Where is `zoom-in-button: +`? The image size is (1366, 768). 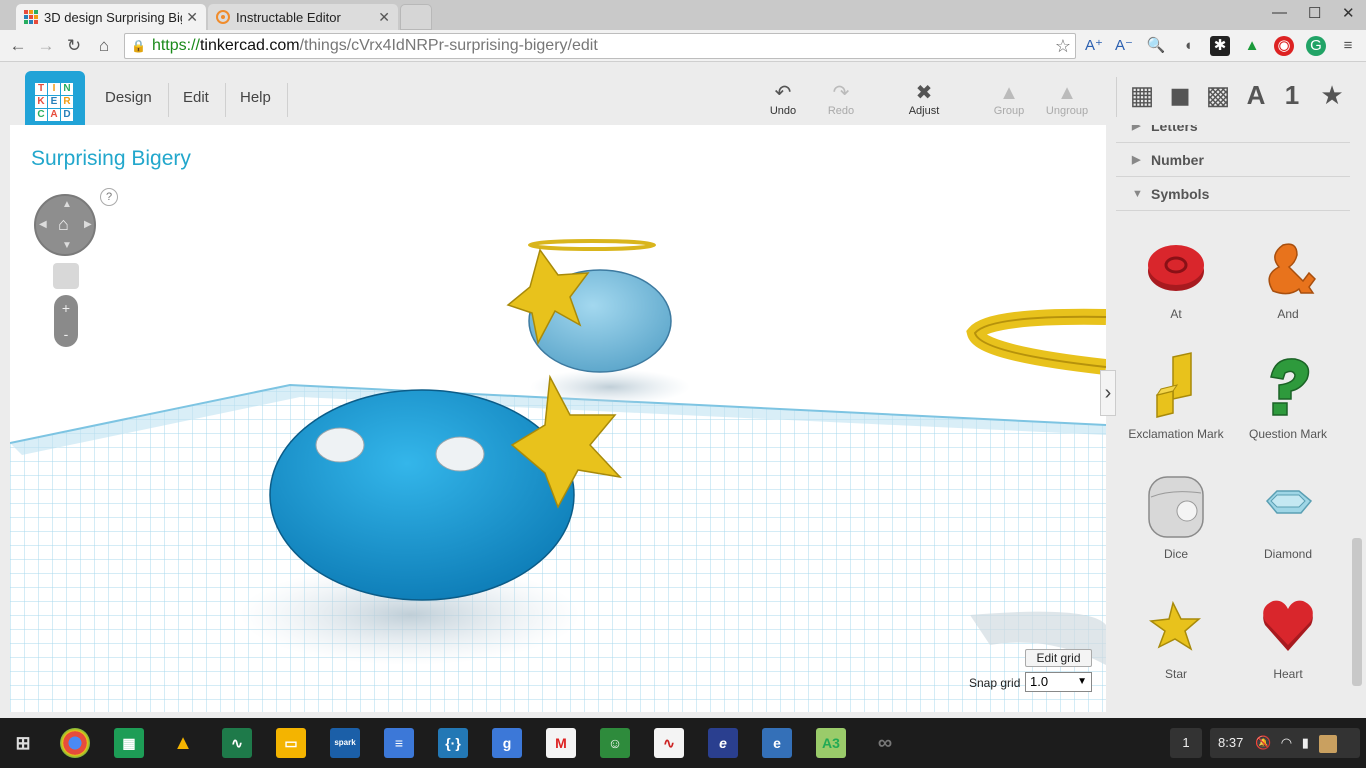
zoom-in-button: + is located at coordinates (66, 308).